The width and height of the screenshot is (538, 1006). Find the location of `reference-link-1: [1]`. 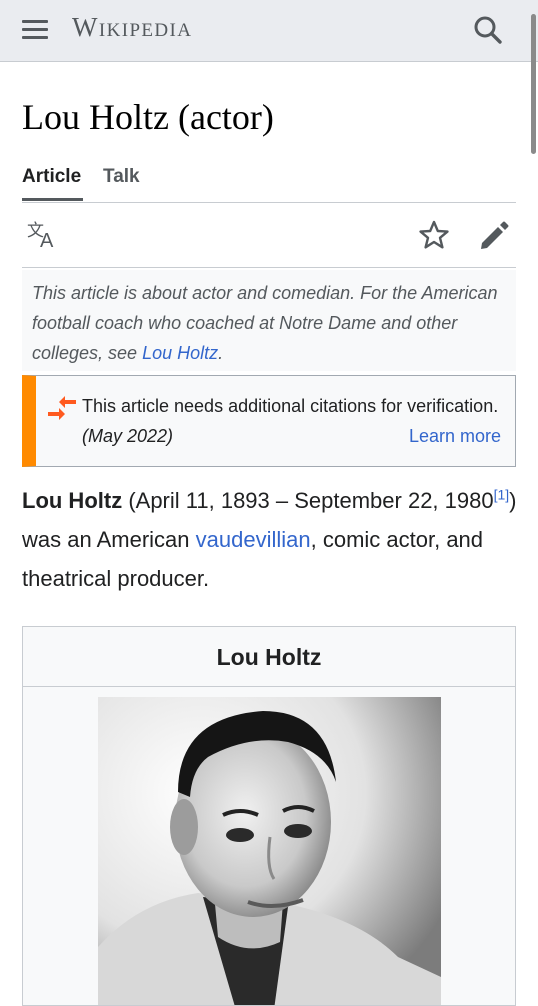

reference-link-1: [1] is located at coordinates (502, 495).